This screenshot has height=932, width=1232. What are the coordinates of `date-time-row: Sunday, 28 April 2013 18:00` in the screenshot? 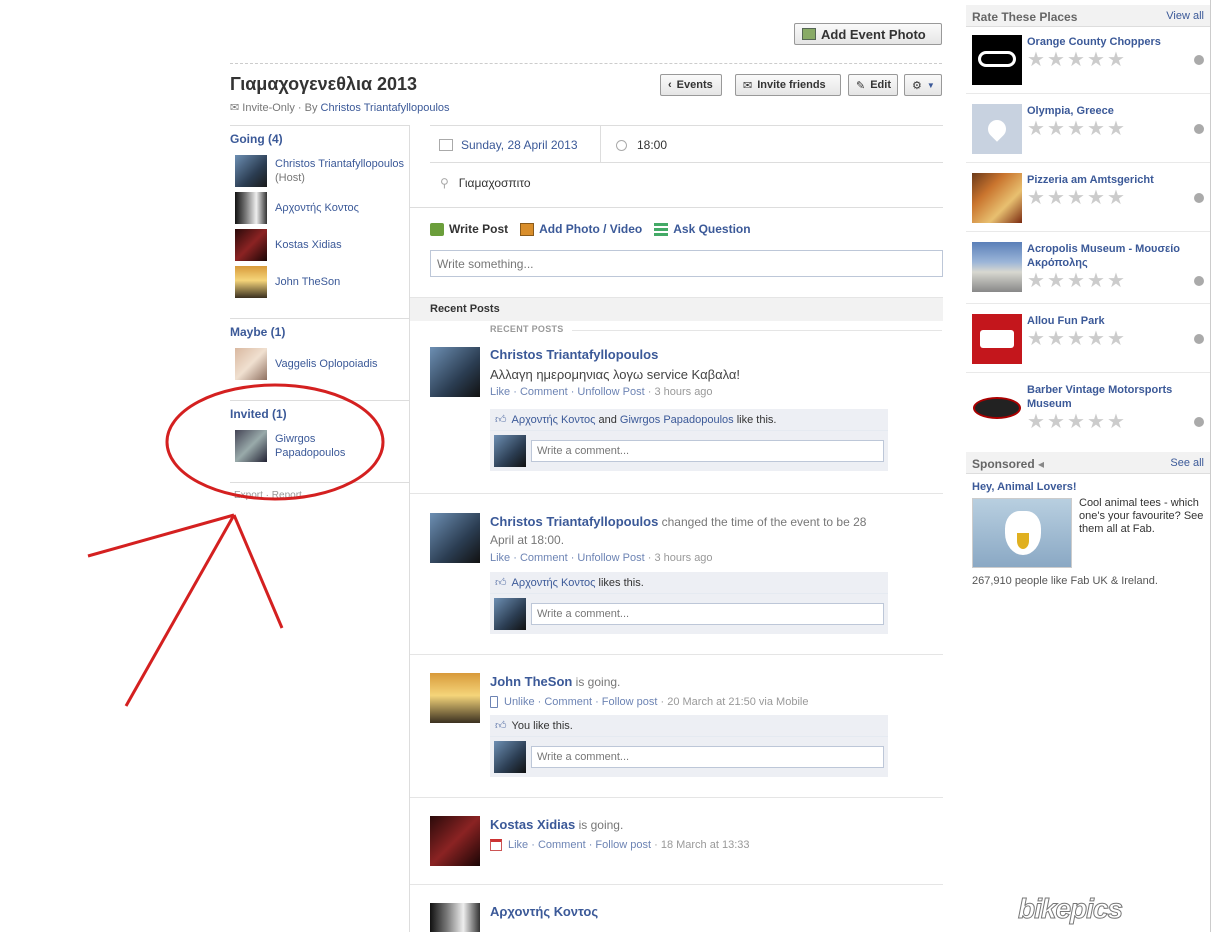 It's located at (686, 144).